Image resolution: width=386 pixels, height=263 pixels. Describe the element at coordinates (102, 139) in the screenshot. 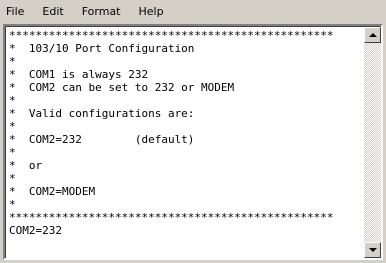

I see `text-line: * COM2=232 (default)` at that location.